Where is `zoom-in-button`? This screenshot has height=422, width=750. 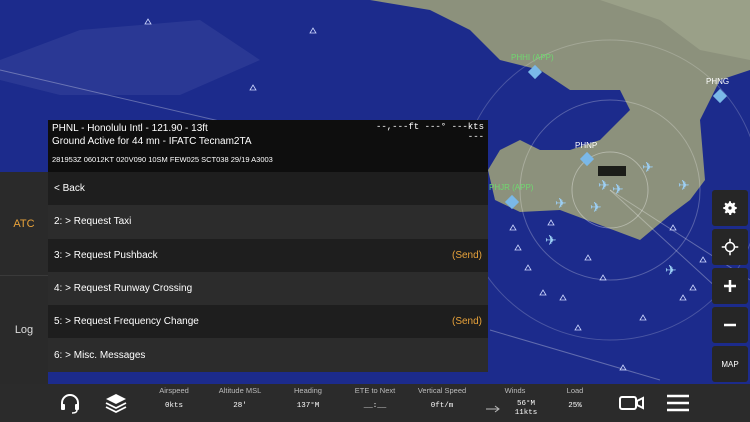 zoom-in-button is located at coordinates (730, 286).